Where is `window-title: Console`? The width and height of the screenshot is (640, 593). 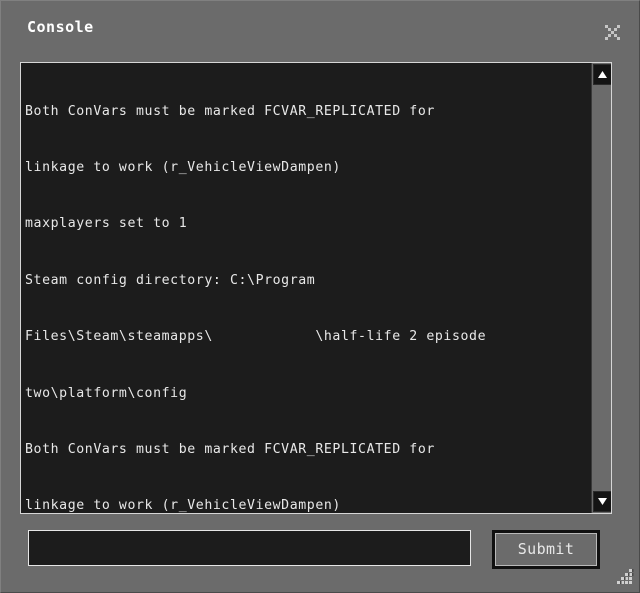
window-title: Console is located at coordinates (60, 27).